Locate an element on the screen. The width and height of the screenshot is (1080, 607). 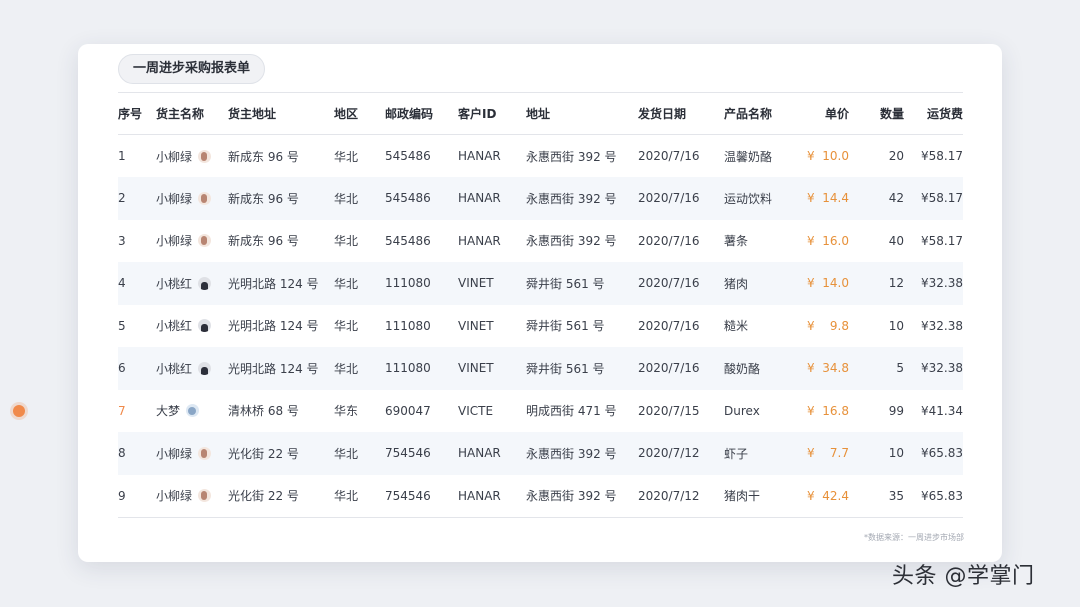
col-header-owner-address: 货主地址 is located at coordinates (281, 114).